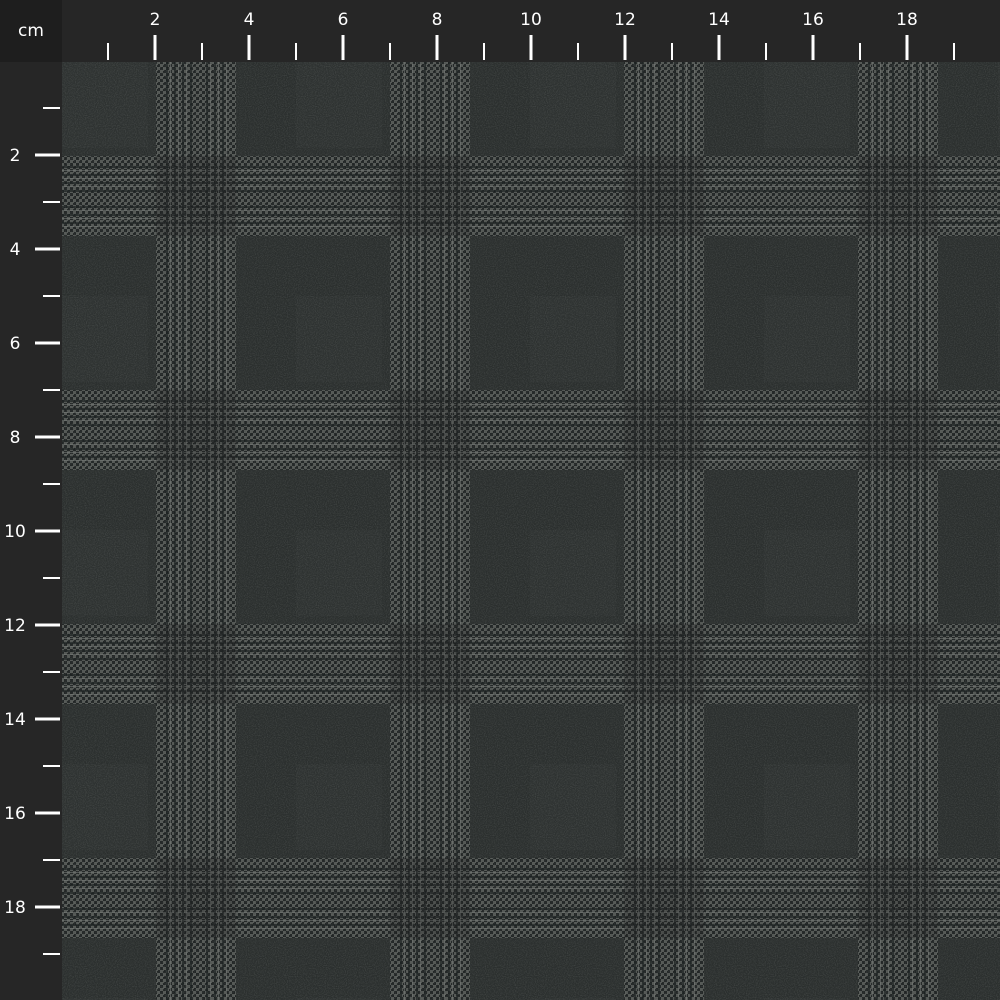  What do you see at coordinates (15, 626) in the screenshot?
I see `left-ruler-label: 12` at bounding box center [15, 626].